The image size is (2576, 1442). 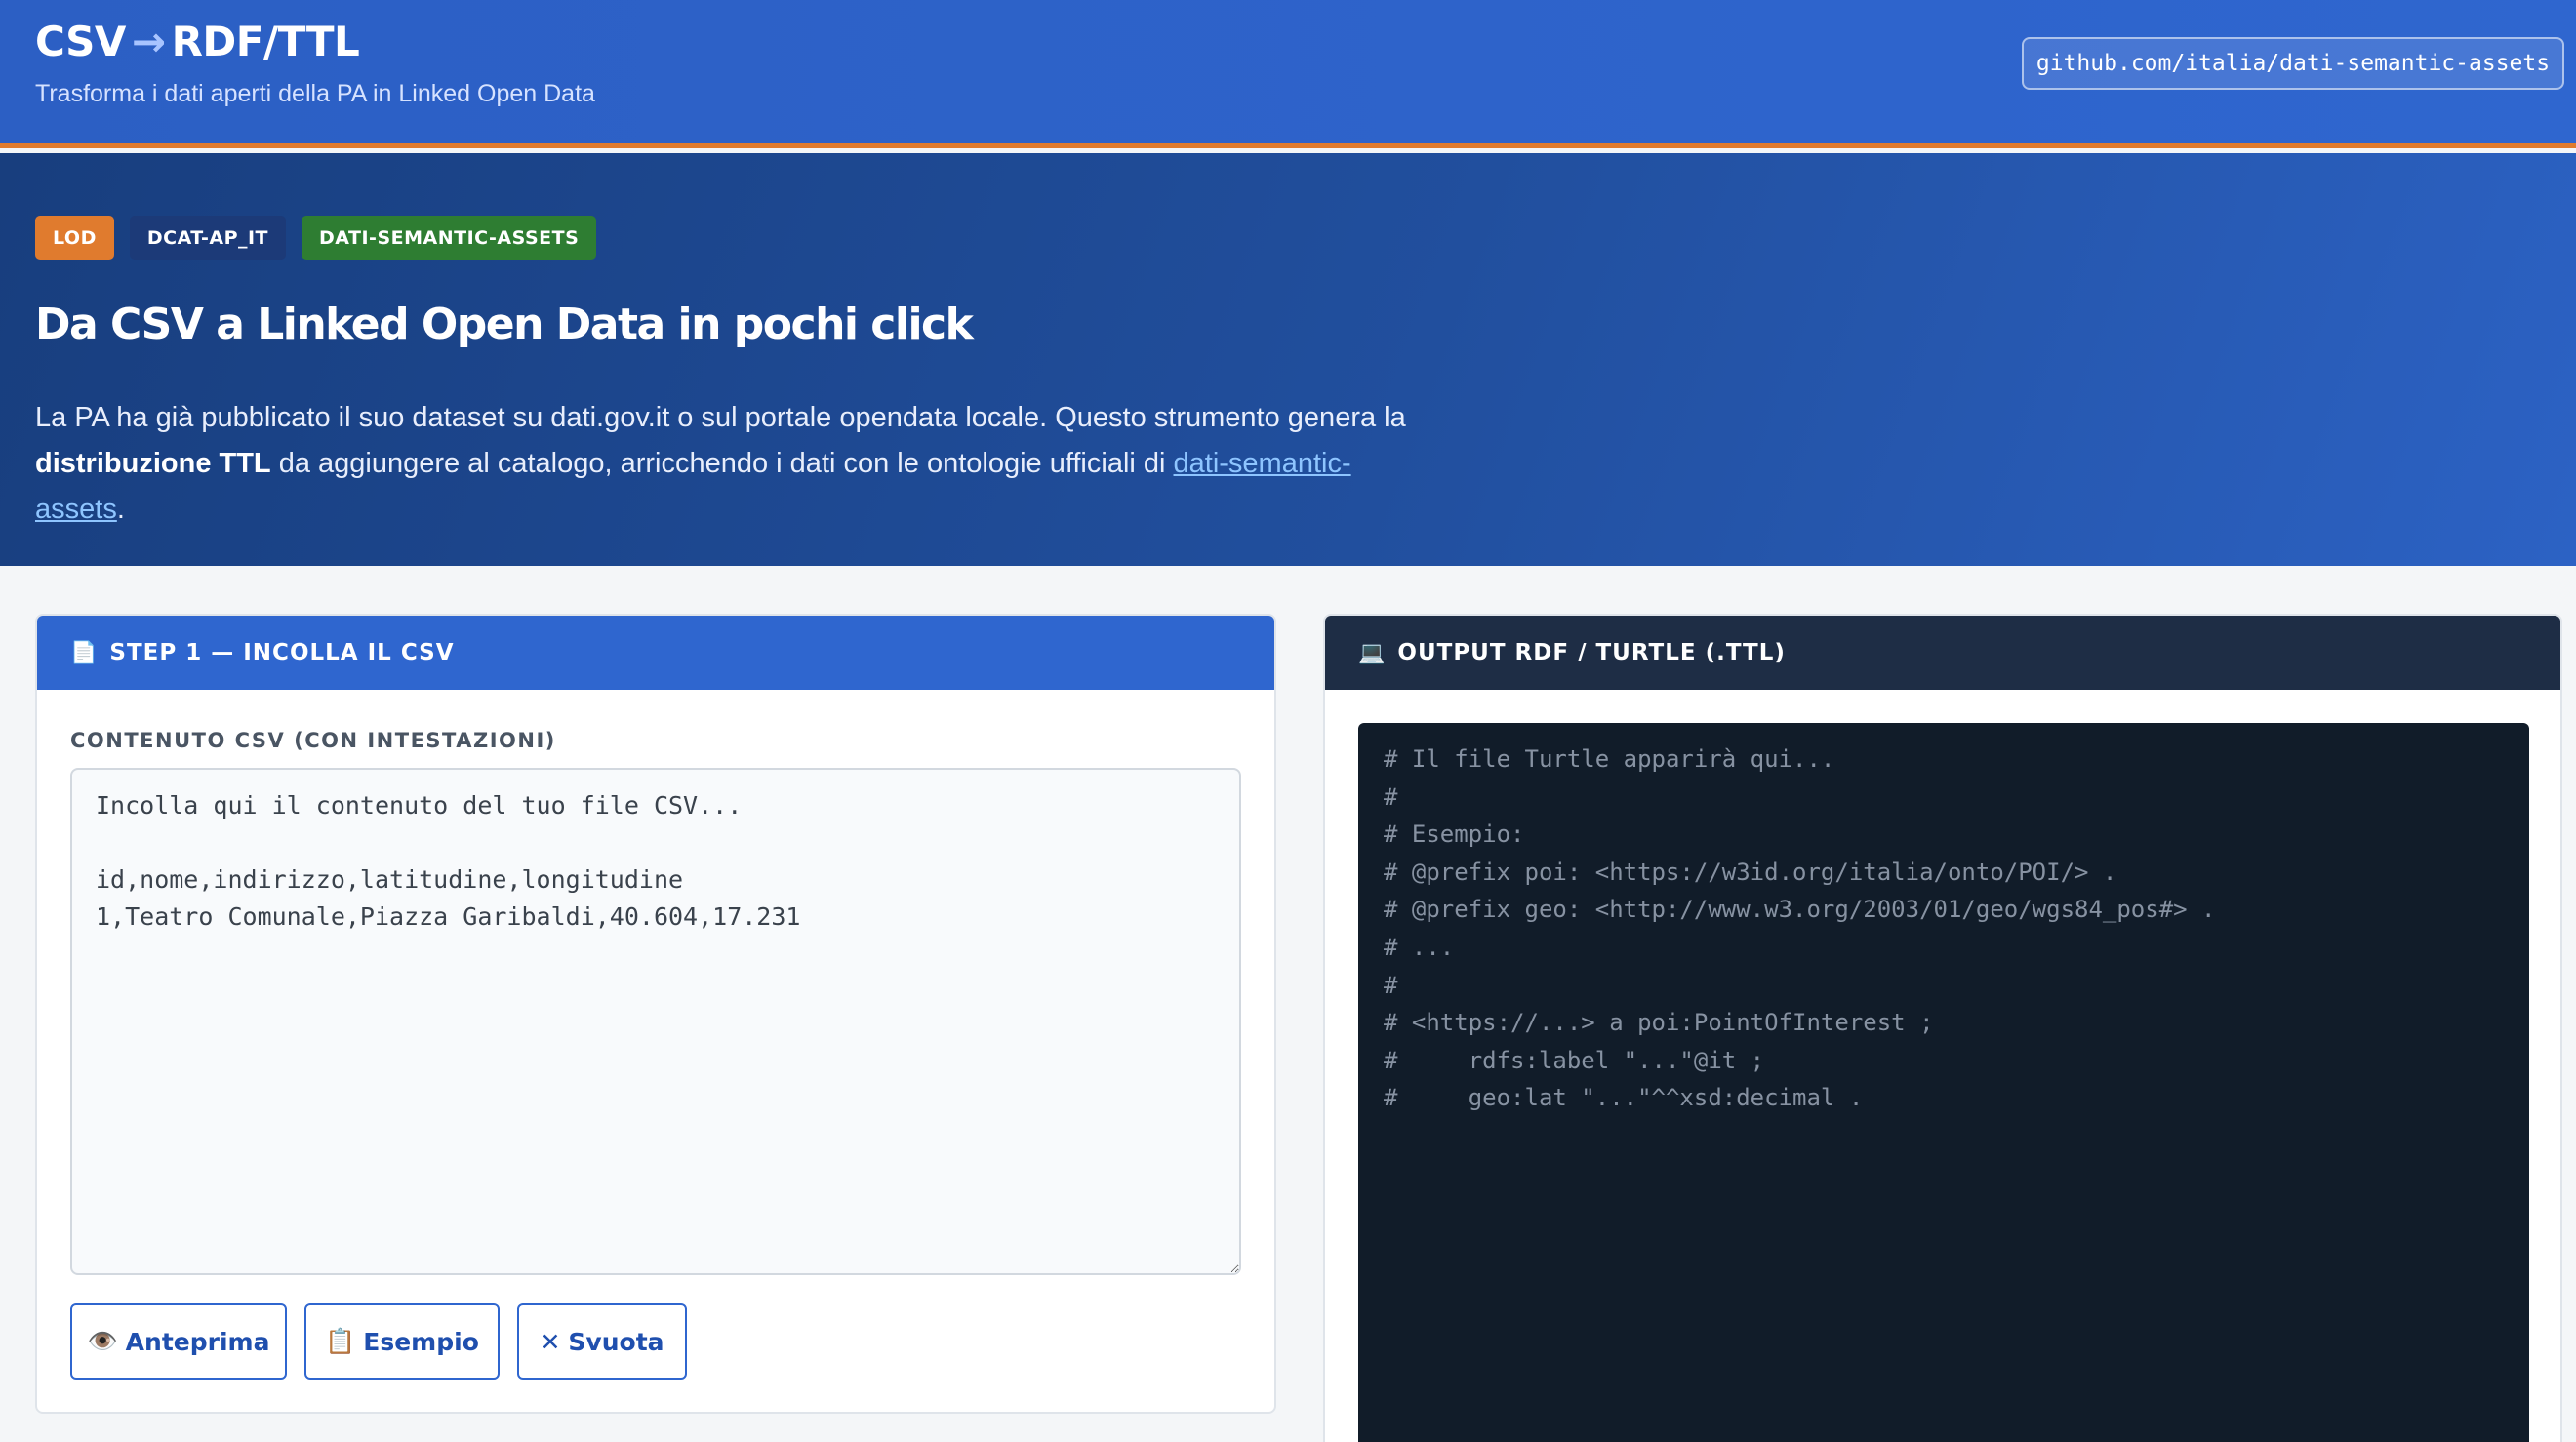 I want to click on badge-list: LOD DCAT-AP_IT DATI-SEMANTIC-ASSETS, so click(x=316, y=238).